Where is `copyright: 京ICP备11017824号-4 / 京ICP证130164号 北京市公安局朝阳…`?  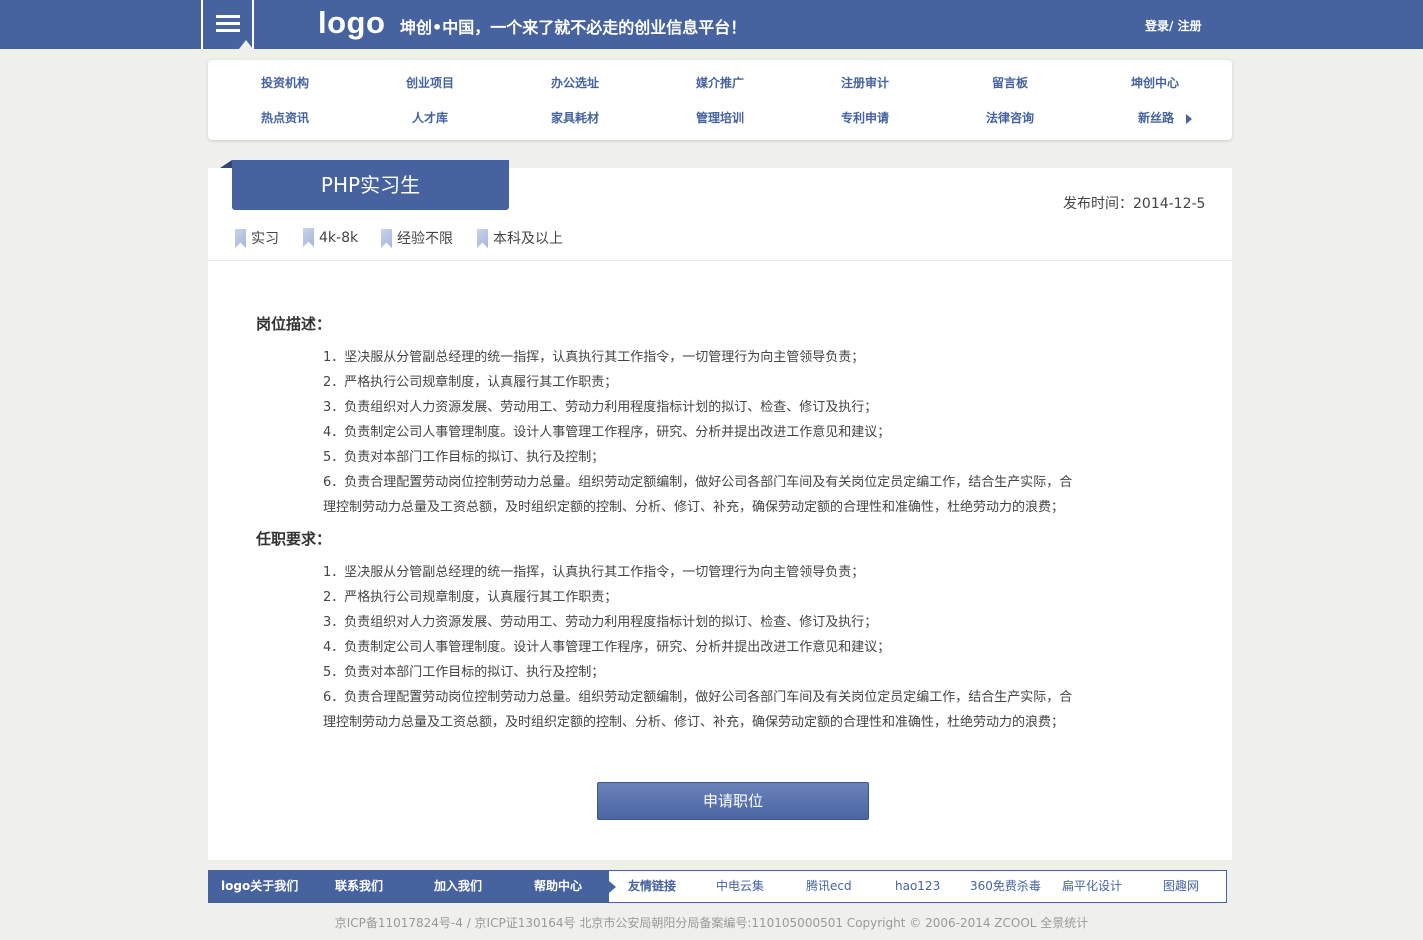
copyright: 京ICP备11017824号-4 / 京ICP证130164号 北京市公安局朝阳… is located at coordinates (711, 923).